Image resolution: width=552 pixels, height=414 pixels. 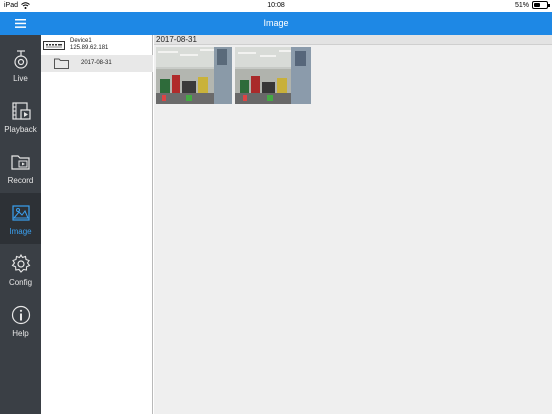 What do you see at coordinates (20, 314) in the screenshot?
I see `info-icon` at bounding box center [20, 314].